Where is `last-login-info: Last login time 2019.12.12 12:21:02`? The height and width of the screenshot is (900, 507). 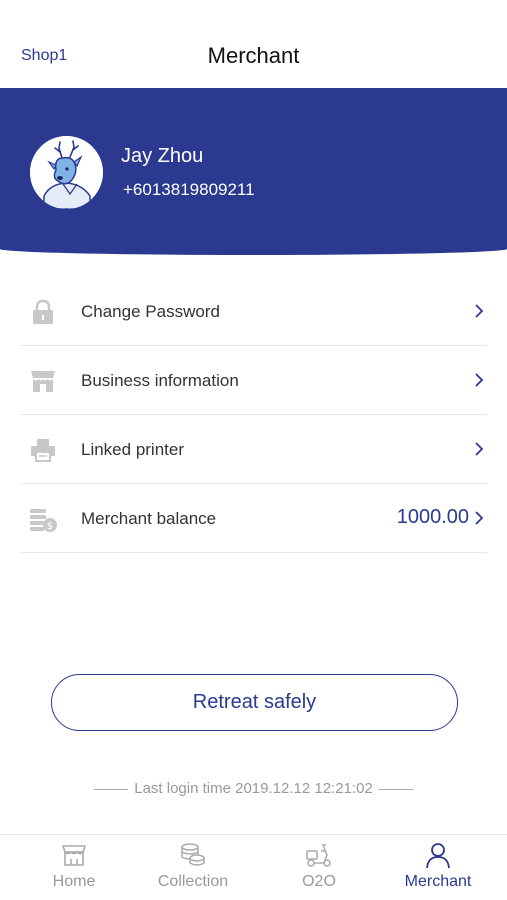
last-login-info: Last login time 2019.12.12 12:21:02 is located at coordinates (253, 788).